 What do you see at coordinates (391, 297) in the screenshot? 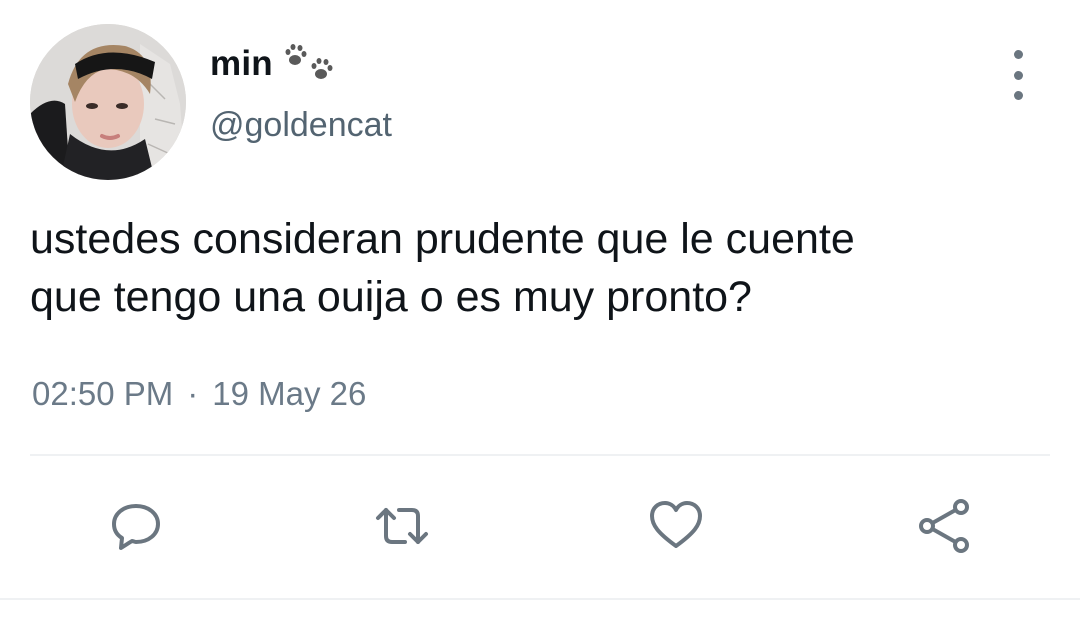
I see `tweet-text-line: que tengo una ouija o es muy pronto?` at bounding box center [391, 297].